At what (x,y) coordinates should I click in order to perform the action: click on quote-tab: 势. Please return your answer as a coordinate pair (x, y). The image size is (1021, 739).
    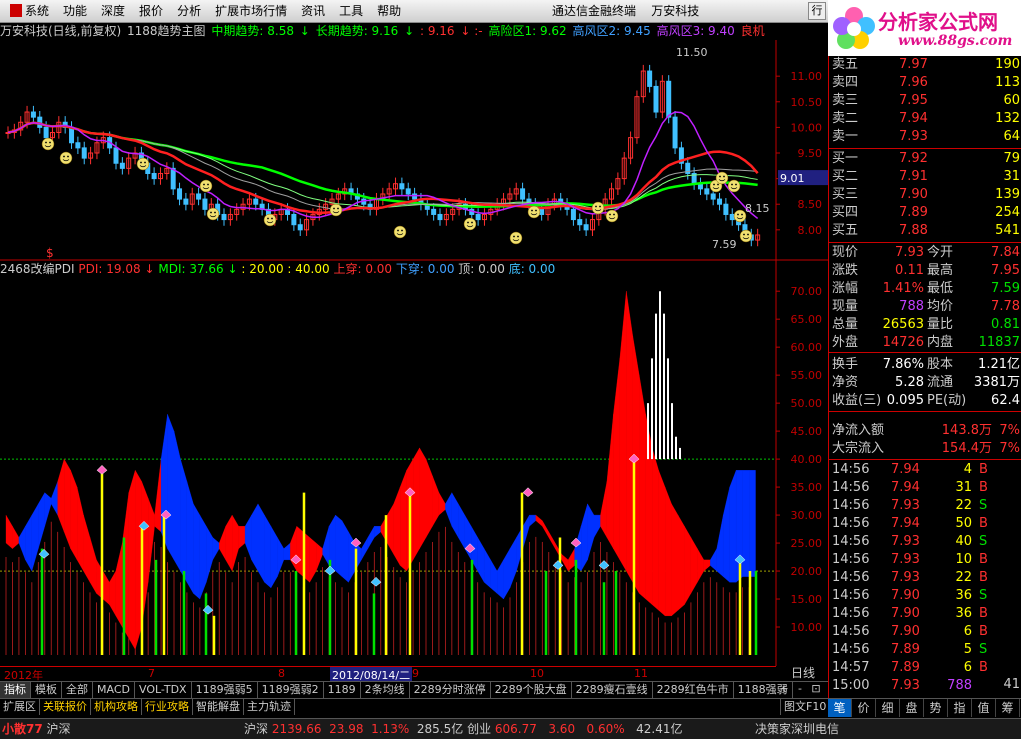
    Looking at the image, I should click on (936, 708).